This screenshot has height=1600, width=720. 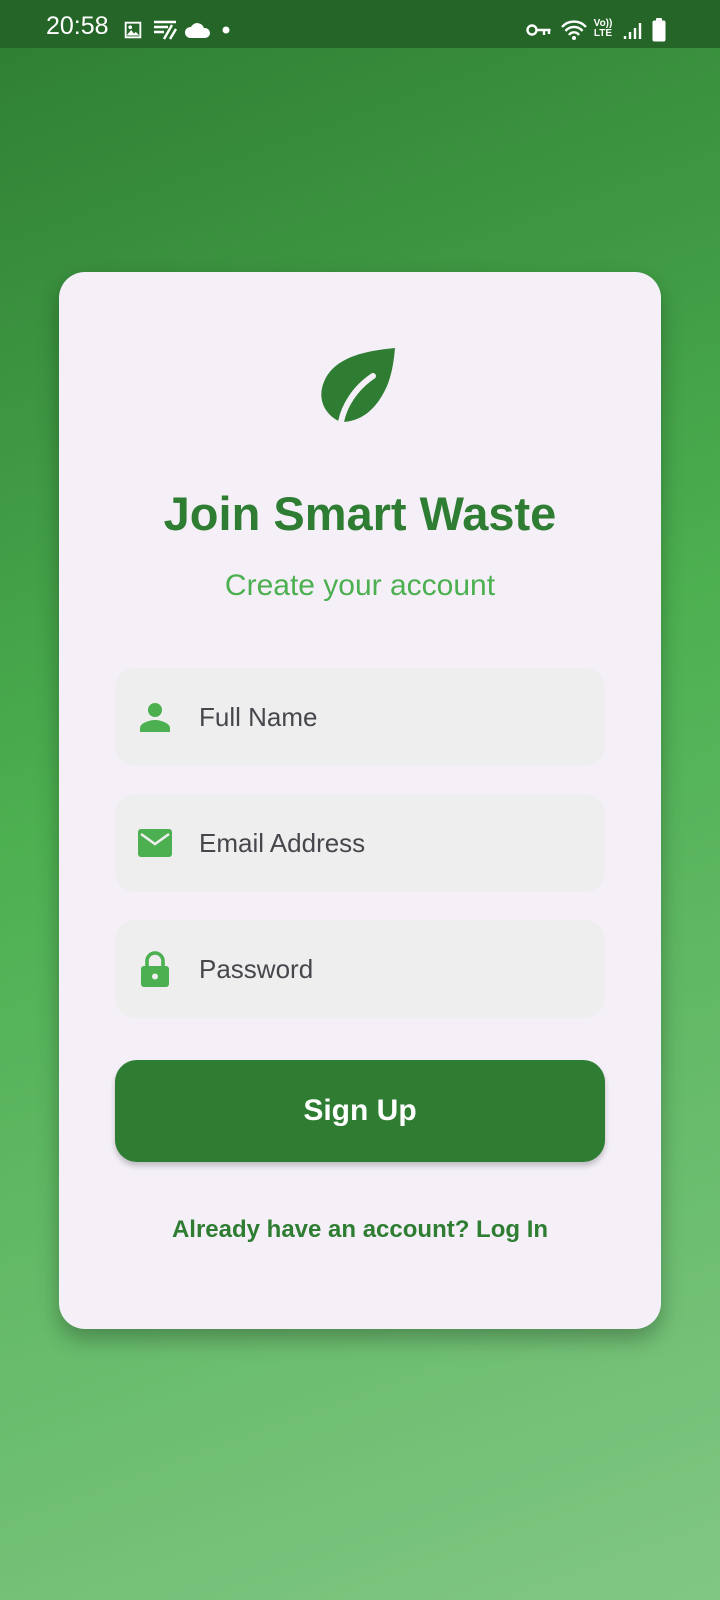 What do you see at coordinates (632, 31) in the screenshot?
I see `signal-icon` at bounding box center [632, 31].